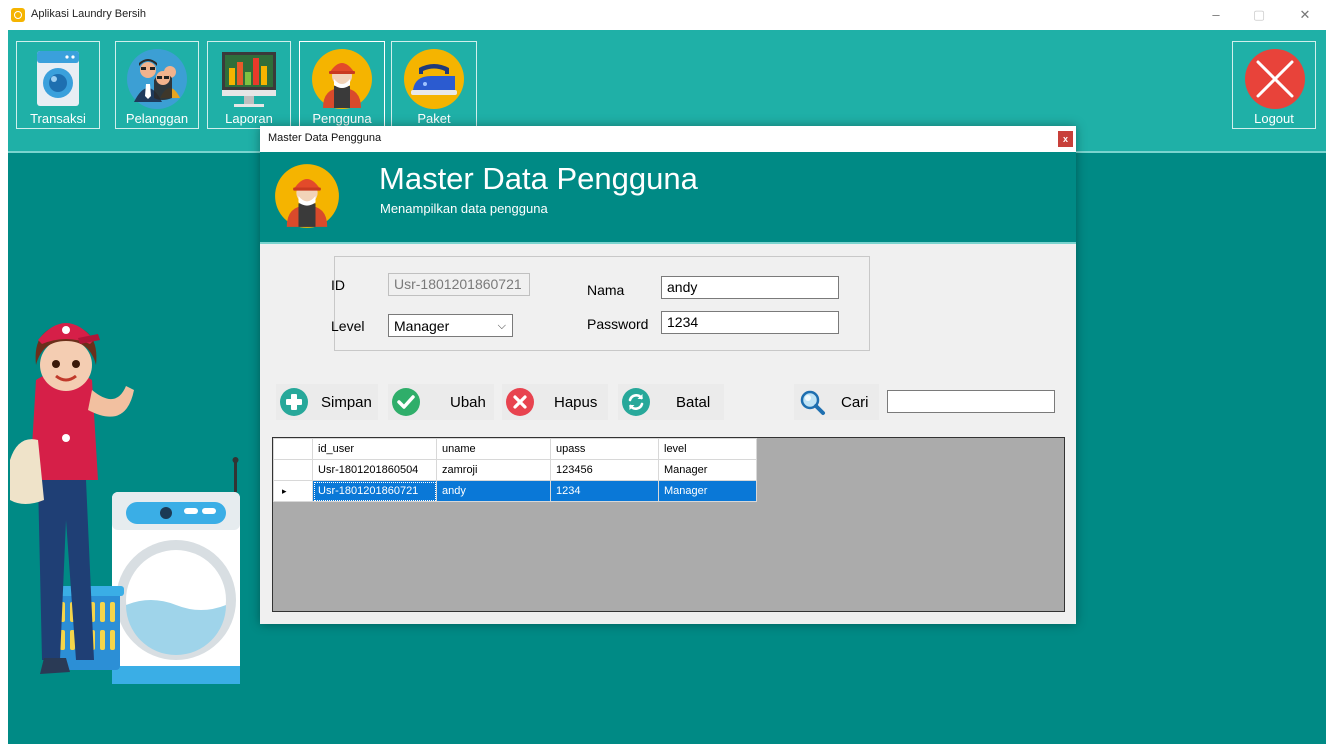  Describe the element at coordinates (668, 243) in the screenshot. I see `dialog-header-divider` at that location.